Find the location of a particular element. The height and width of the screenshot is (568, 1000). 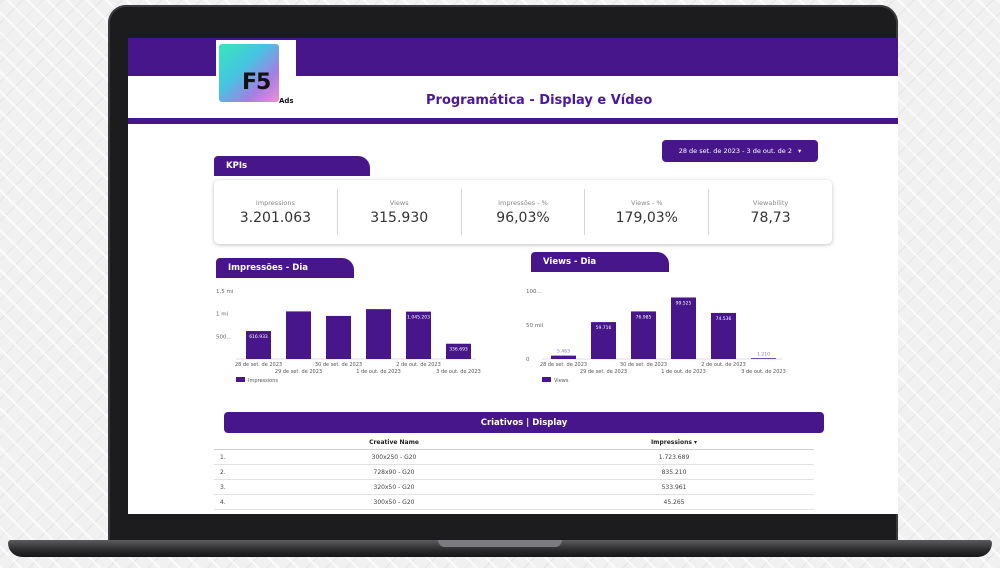

chevron-down-icon: ▾ is located at coordinates (800, 151).